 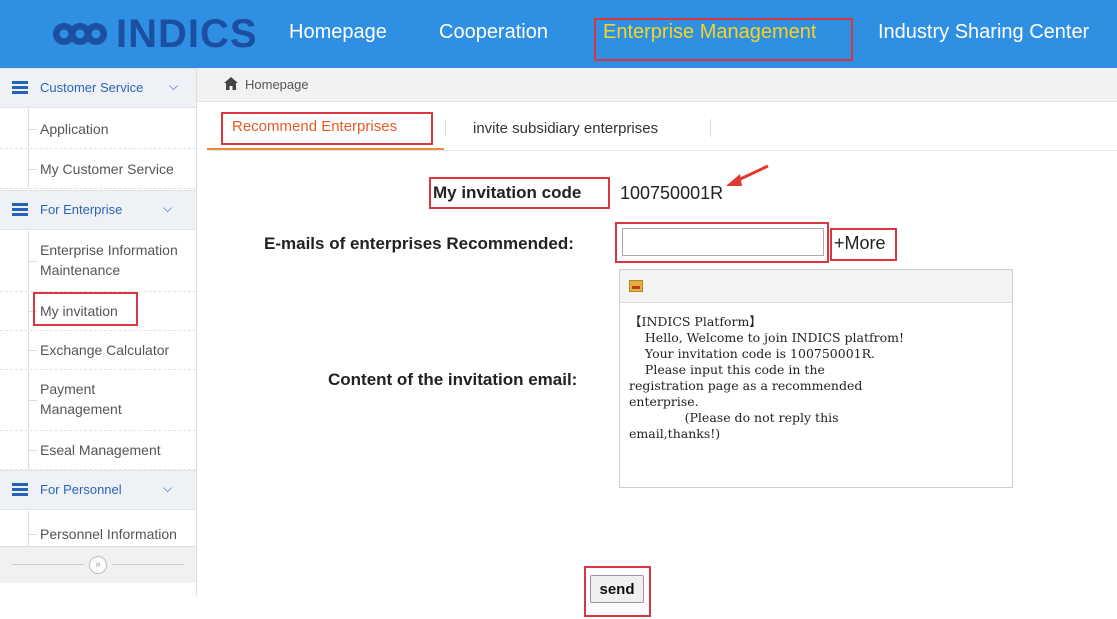 I want to click on sidebar-group-label: For Enterprise, so click(x=81, y=209).